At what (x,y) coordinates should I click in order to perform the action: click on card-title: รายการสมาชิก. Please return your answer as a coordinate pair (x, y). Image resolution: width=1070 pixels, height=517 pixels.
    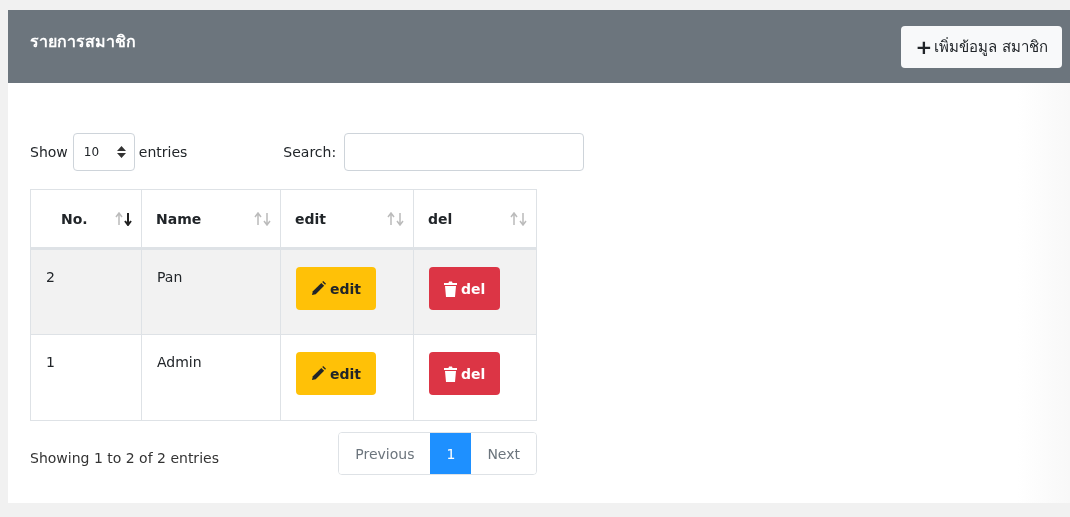
    Looking at the image, I should click on (83, 42).